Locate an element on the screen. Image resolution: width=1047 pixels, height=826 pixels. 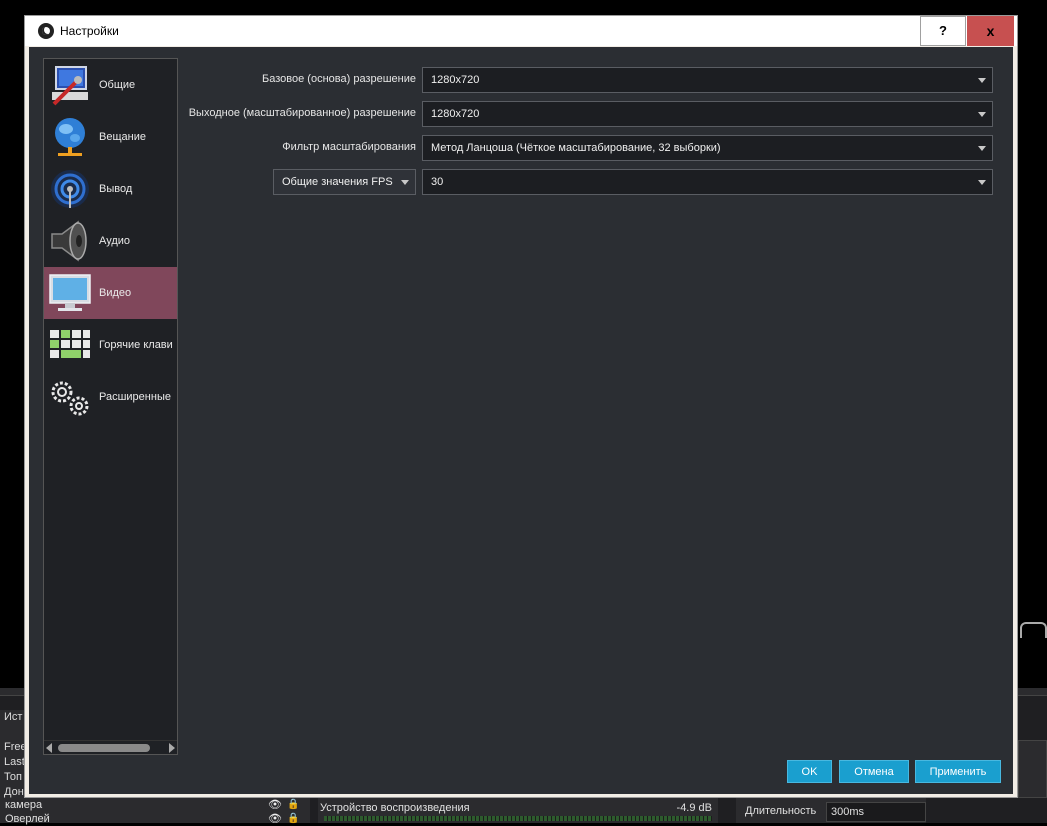
sidebar-item-label: Общие is located at coordinates (117, 85).